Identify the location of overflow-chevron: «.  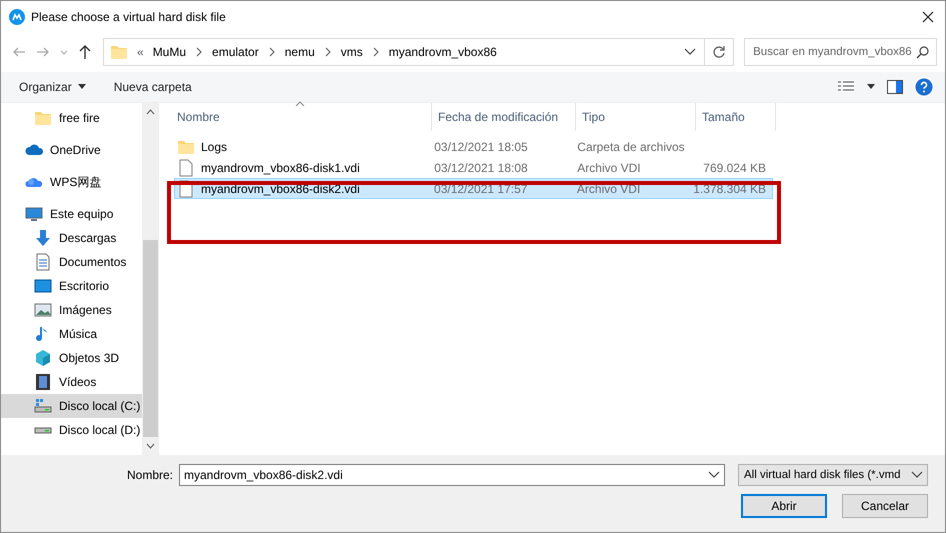
(140, 52).